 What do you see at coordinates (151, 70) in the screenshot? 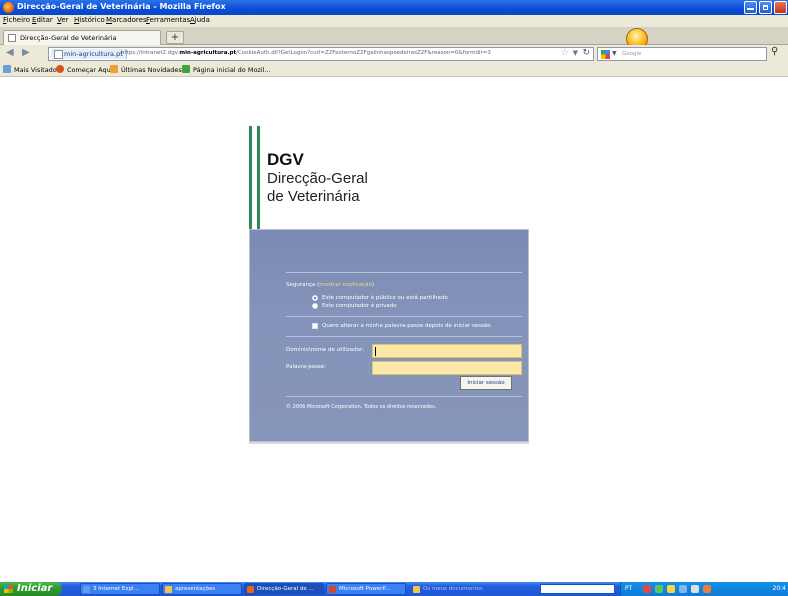
I see `bookmark-label: Últimas Novidades` at bounding box center [151, 70].